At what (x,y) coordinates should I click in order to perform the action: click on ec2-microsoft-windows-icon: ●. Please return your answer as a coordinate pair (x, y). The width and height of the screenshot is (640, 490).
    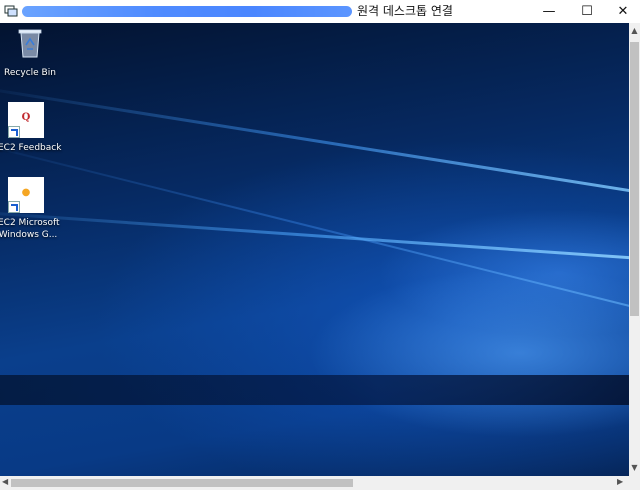
    Looking at the image, I should click on (26, 195).